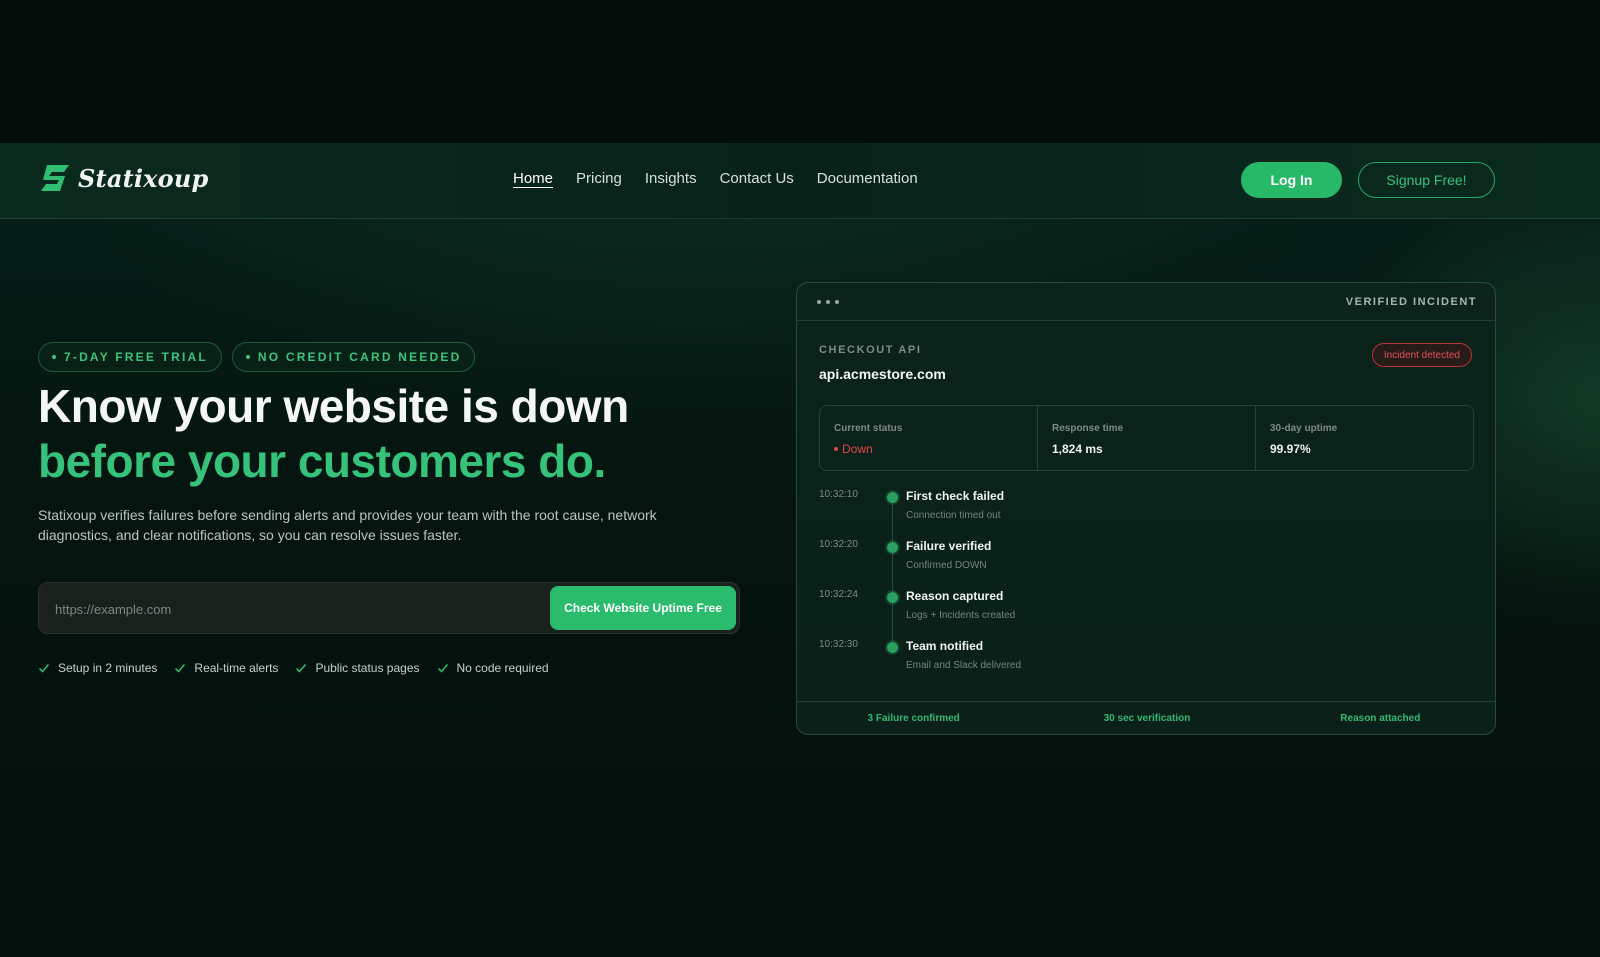  What do you see at coordinates (800, 71) in the screenshot?
I see `top-letterbox` at bounding box center [800, 71].